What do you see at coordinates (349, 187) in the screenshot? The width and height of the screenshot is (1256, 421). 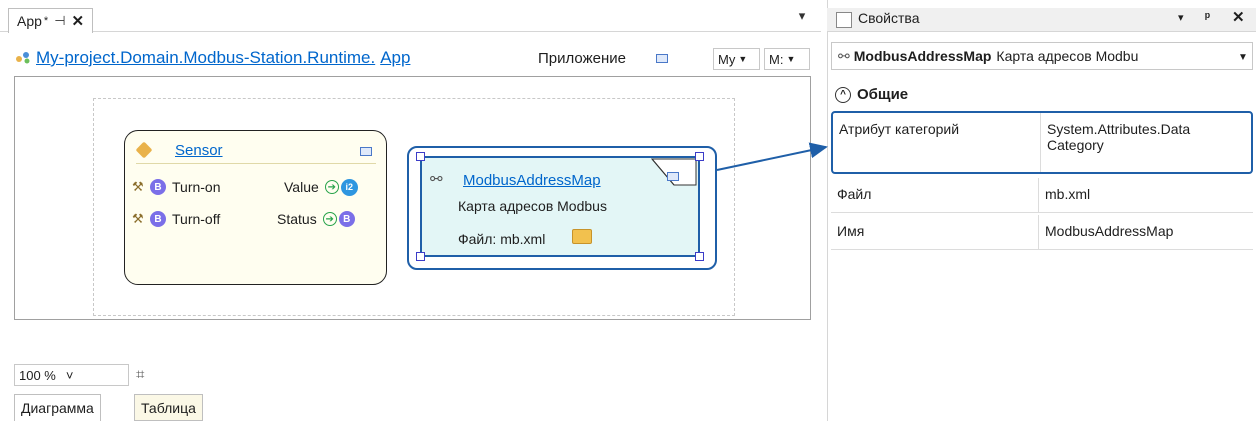 I see `int-type-icon: i2` at bounding box center [349, 187].